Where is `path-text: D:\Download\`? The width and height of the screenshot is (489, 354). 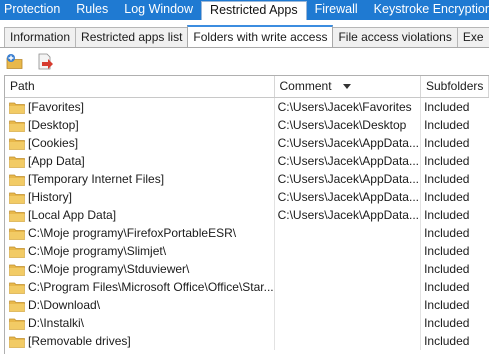 path-text: D:\Download\ is located at coordinates (64, 305).